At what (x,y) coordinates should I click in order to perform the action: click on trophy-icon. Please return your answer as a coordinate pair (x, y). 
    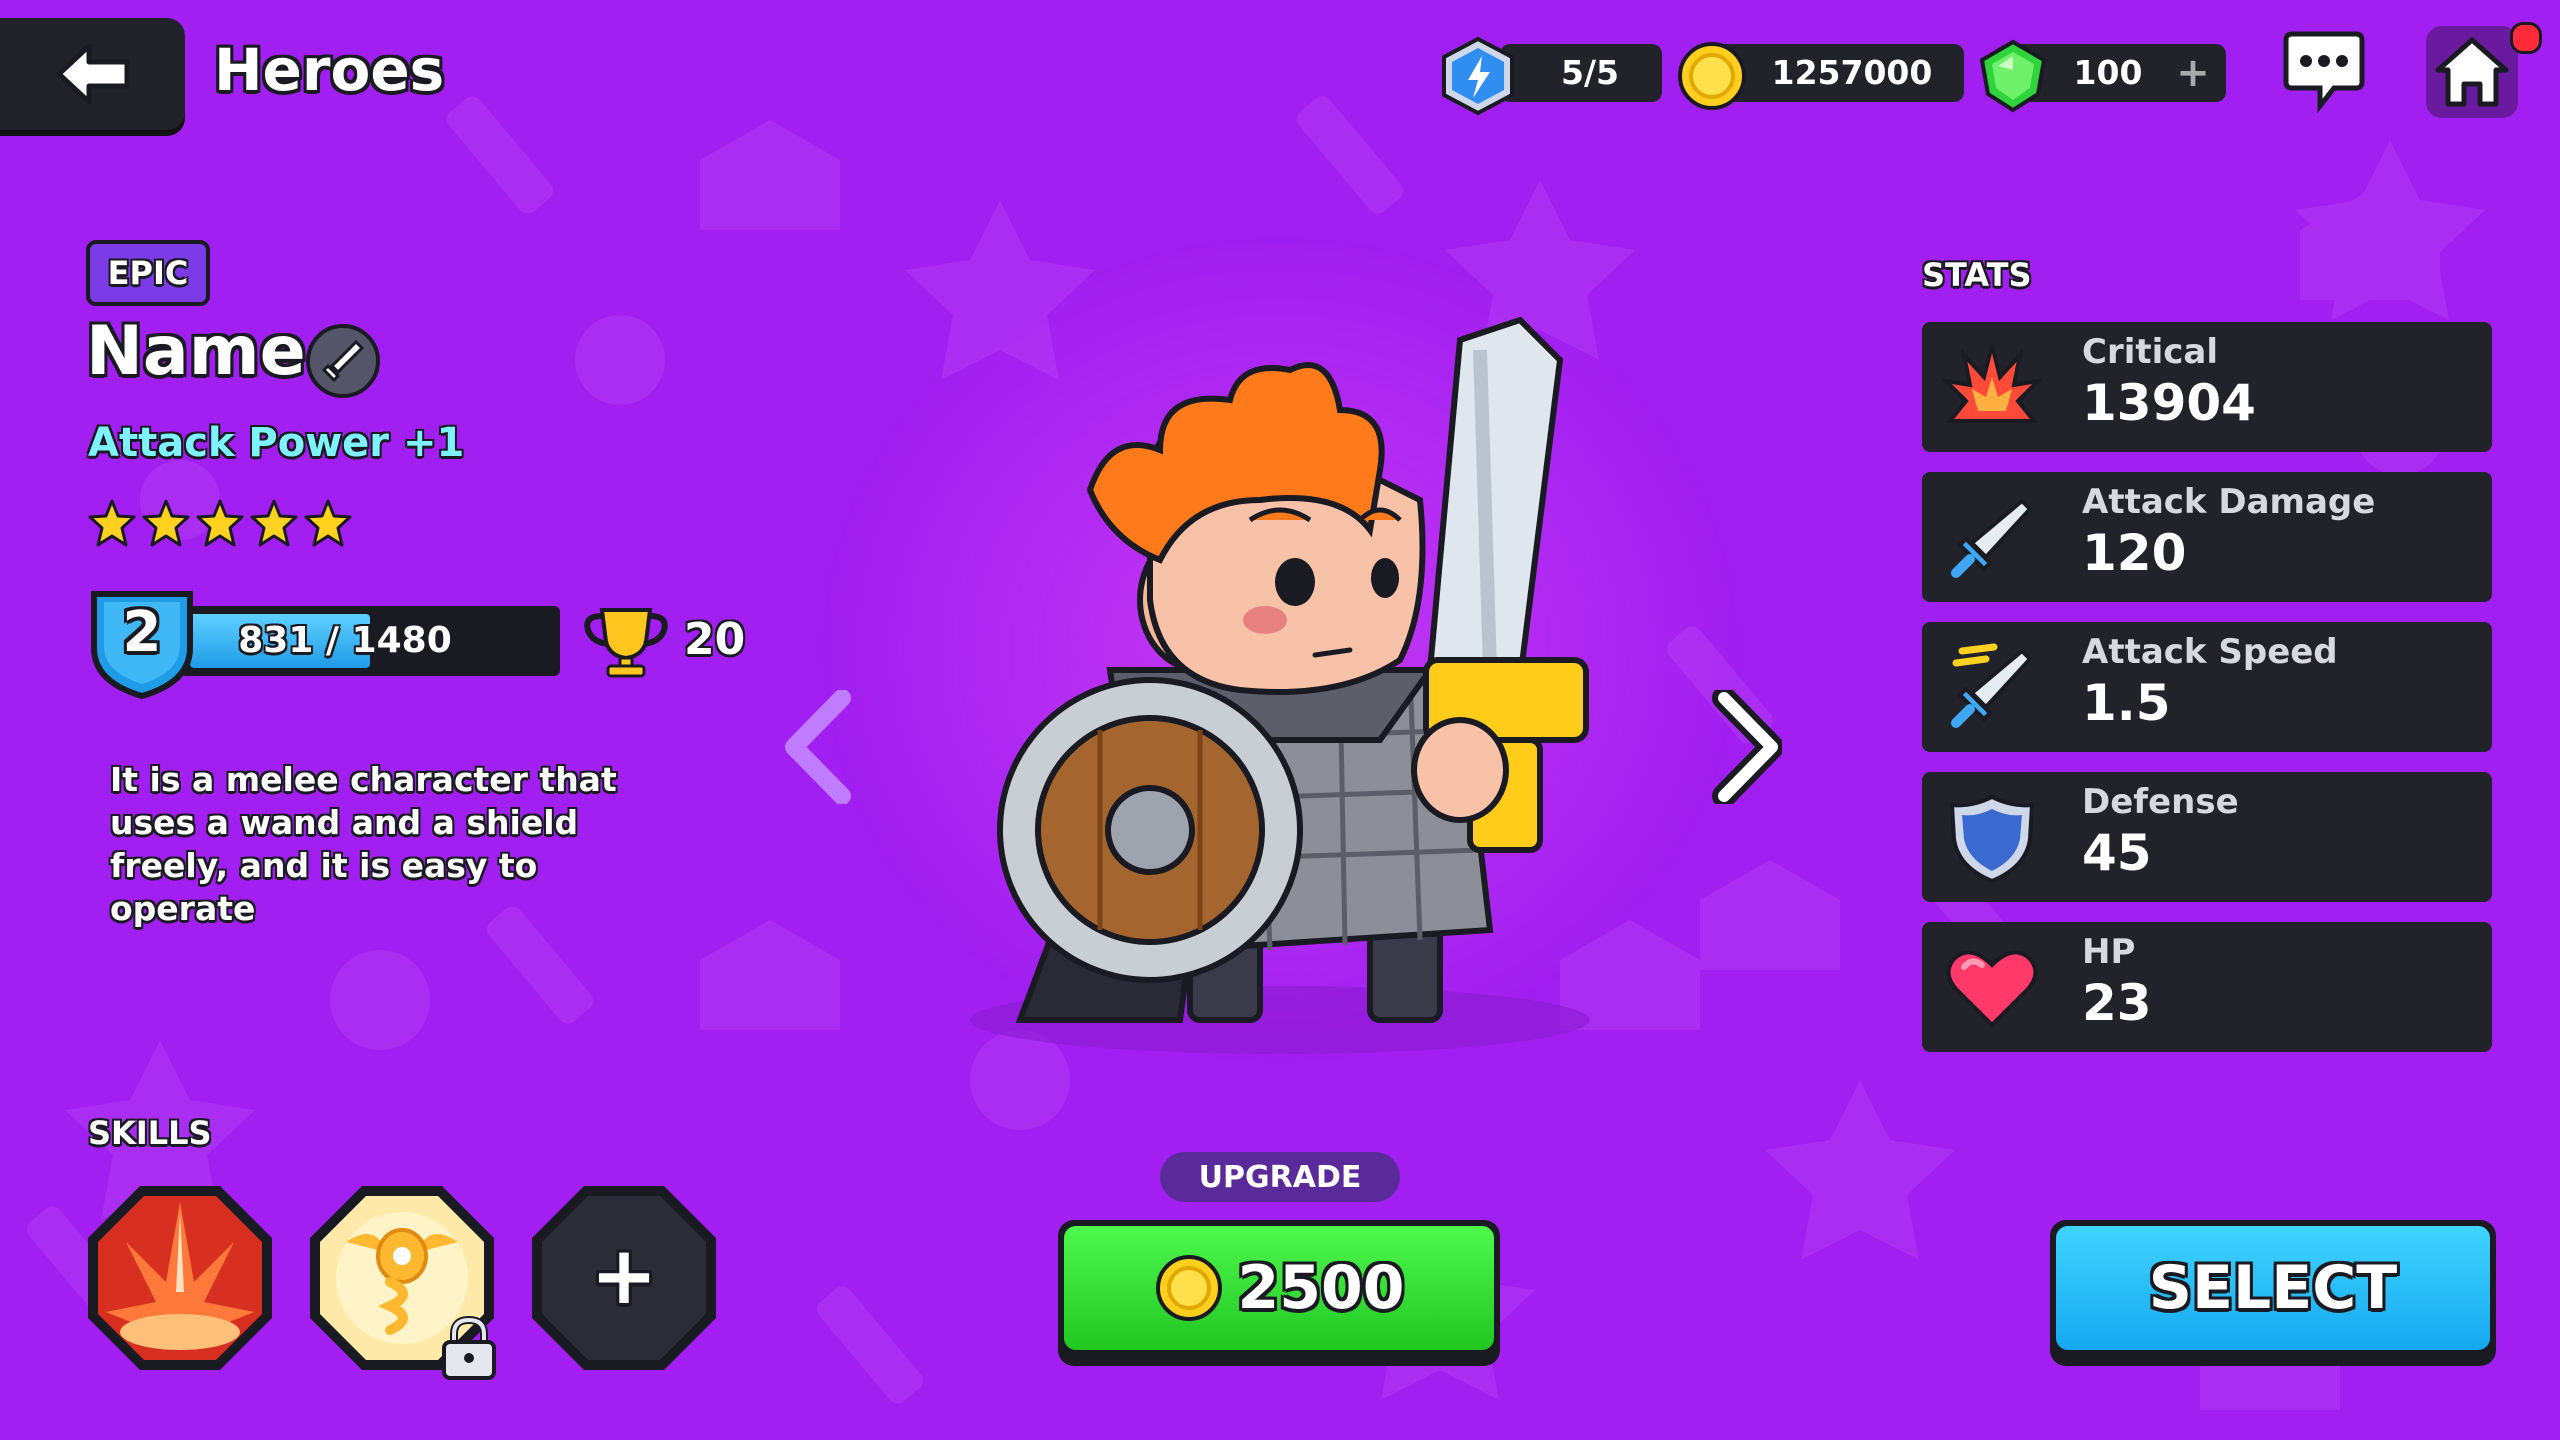
    Looking at the image, I should click on (626, 643).